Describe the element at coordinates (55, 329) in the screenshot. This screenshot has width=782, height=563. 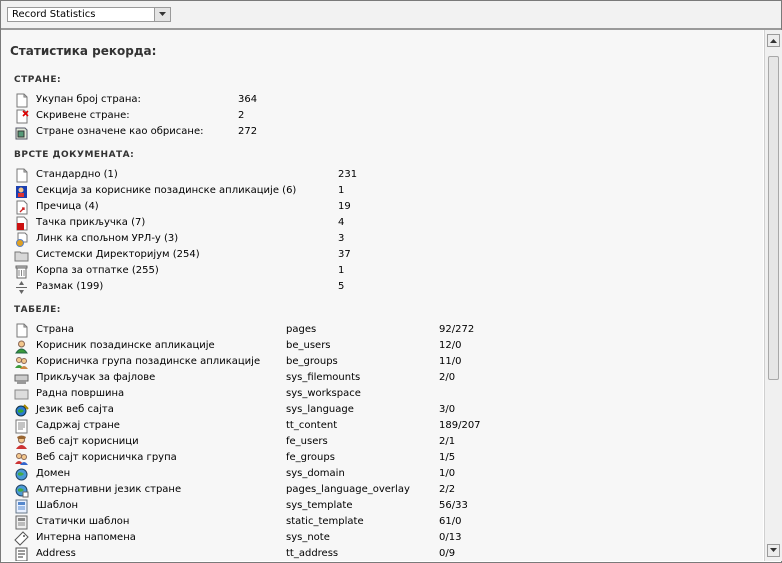
I see `table-label: Страна` at that location.